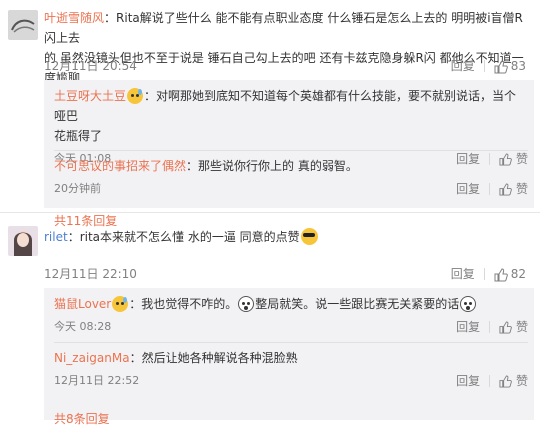 The height and width of the screenshot is (425, 540). What do you see at coordinates (183, 304) in the screenshot?
I see `reply-body-part1: ：我也觉得不咋的。` at bounding box center [183, 304].